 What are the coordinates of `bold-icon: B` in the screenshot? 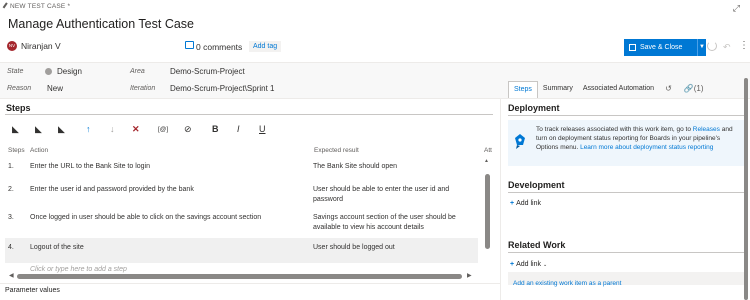 It's located at (215, 129).